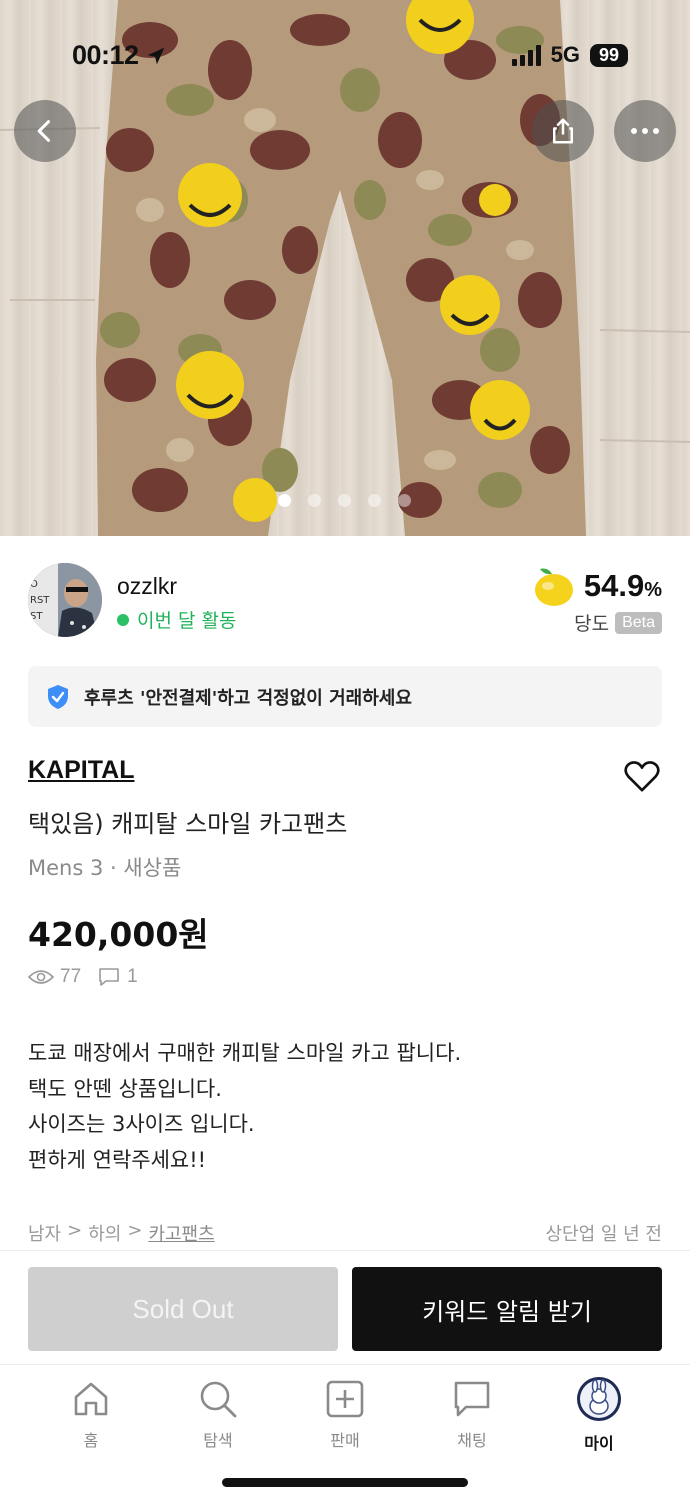 The image size is (690, 1500). What do you see at coordinates (141, 1124) in the screenshot?
I see `description-line: 사이즈는 3사이즈 입니다.` at bounding box center [141, 1124].